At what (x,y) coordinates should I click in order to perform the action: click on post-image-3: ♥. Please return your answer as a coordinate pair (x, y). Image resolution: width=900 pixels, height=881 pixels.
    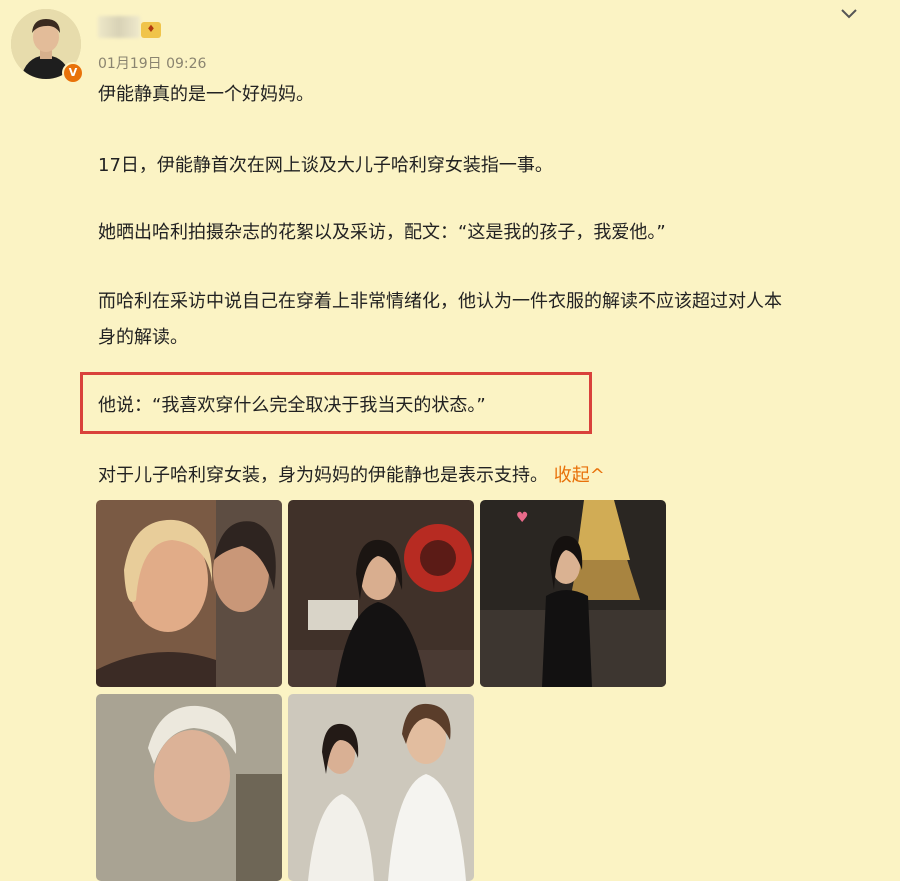
    Looking at the image, I should click on (573, 593).